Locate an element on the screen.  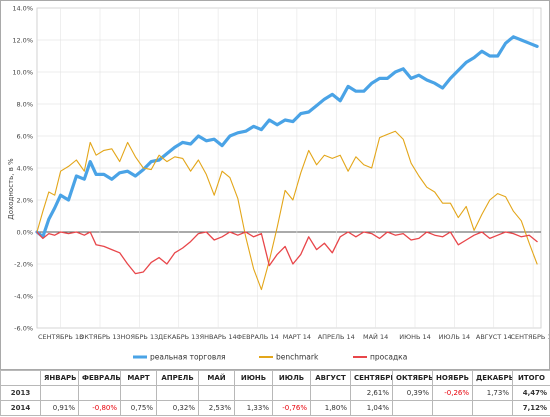
month-value-cell: 1,33% is located at coordinates (253, 408).